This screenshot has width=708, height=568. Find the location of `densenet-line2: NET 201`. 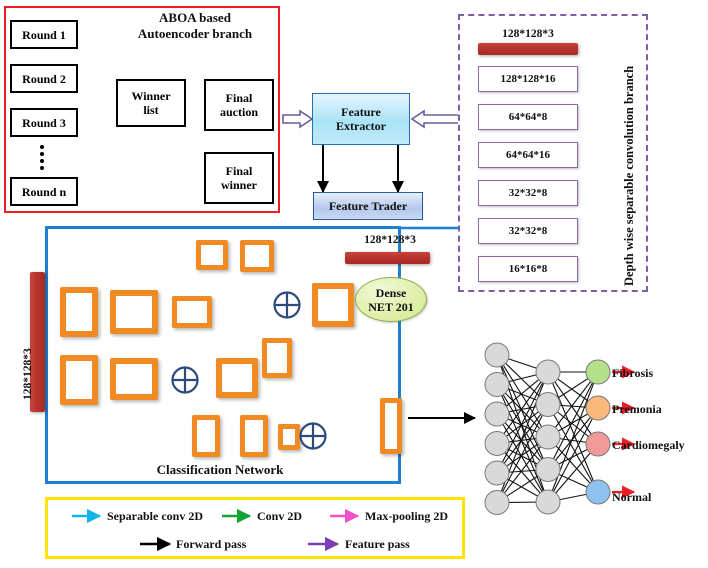

densenet-line2: NET 201 is located at coordinates (391, 306).